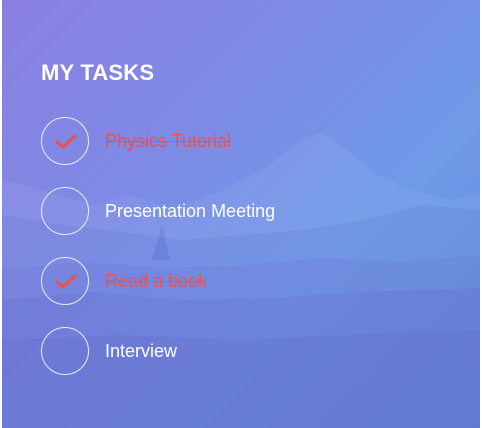  Describe the element at coordinates (251, 353) in the screenshot. I see `task-item: Interview` at that location.